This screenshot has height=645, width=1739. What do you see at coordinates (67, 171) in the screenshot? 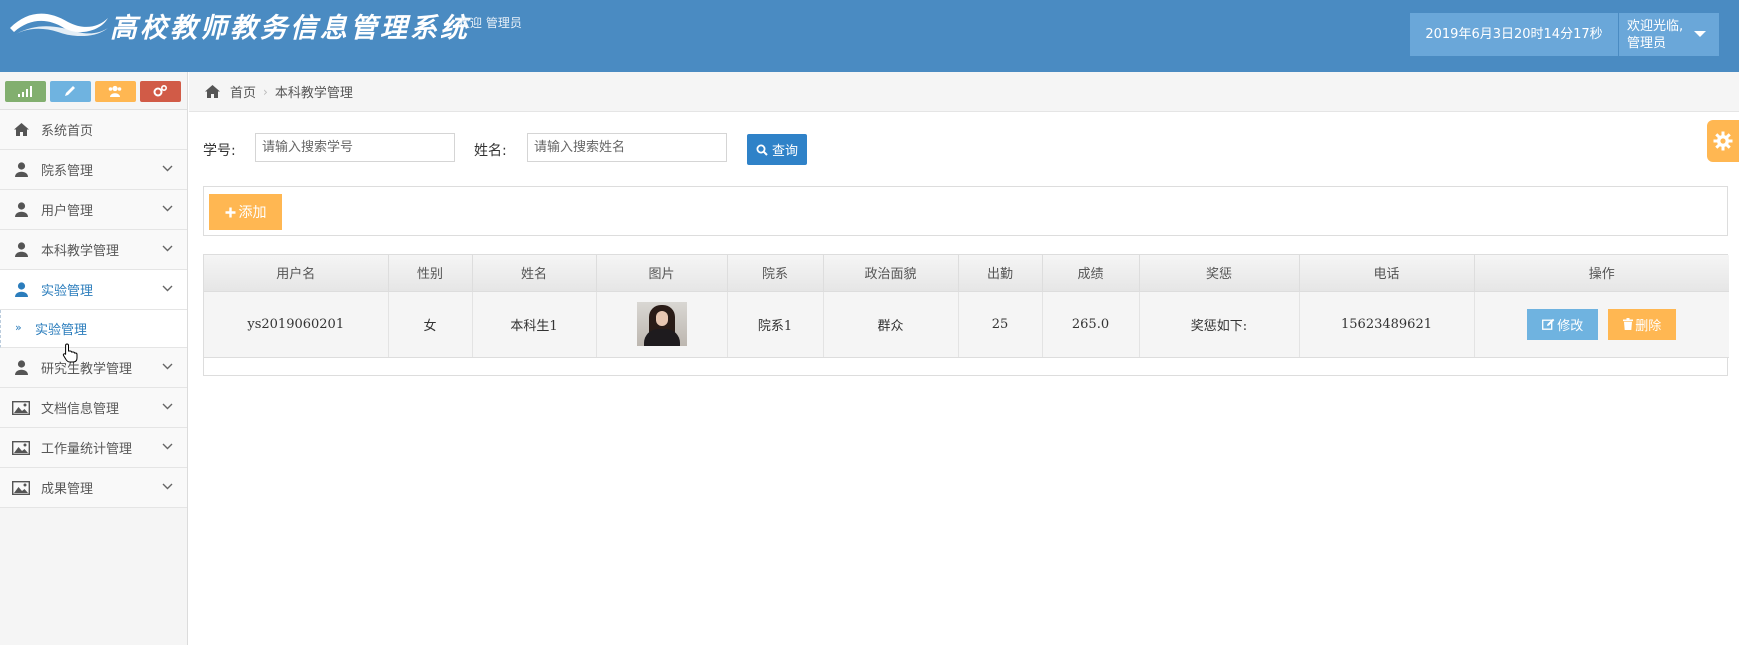
I see `sidebar-item-label: 院系管理` at bounding box center [67, 171].